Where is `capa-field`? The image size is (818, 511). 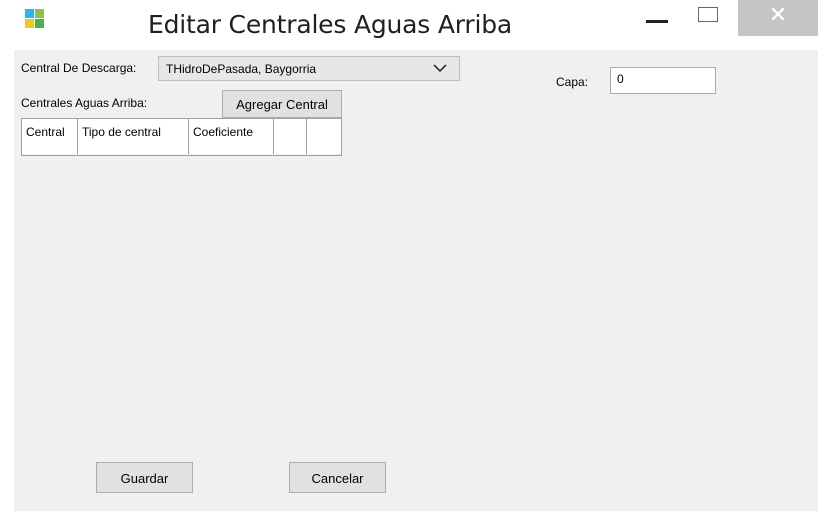
capa-field is located at coordinates (663, 80).